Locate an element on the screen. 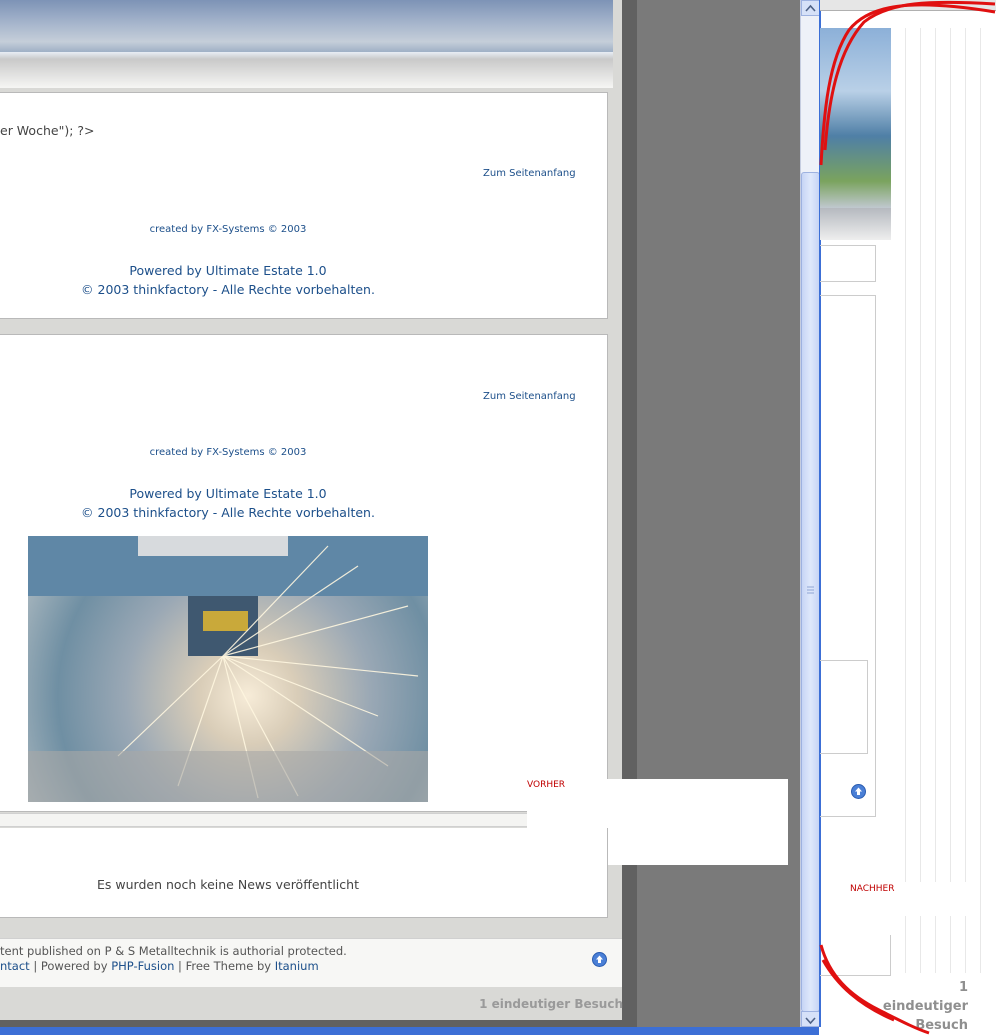 Image resolution: width=996 pixels, height=1035 pixels. code-fragment-text: er Woche"); ?> is located at coordinates (47, 130).